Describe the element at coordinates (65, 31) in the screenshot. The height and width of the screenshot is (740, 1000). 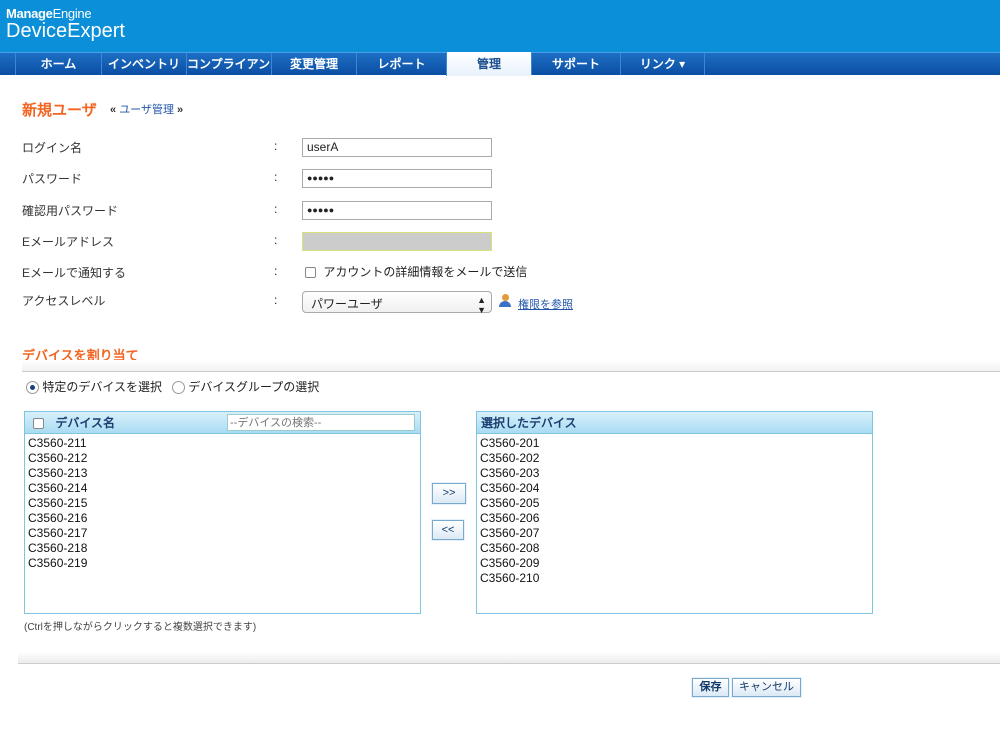
I see `product-name: DeviceExpert` at that location.